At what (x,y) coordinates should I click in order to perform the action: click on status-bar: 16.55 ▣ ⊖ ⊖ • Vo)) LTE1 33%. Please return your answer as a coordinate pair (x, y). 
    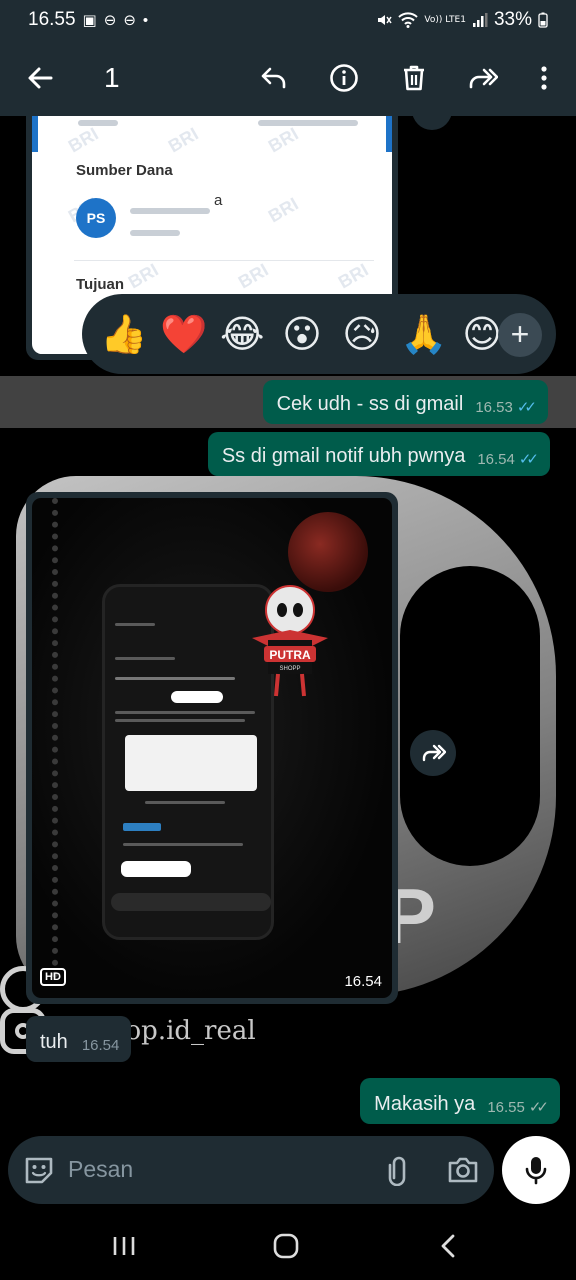
    Looking at the image, I should click on (288, 20).